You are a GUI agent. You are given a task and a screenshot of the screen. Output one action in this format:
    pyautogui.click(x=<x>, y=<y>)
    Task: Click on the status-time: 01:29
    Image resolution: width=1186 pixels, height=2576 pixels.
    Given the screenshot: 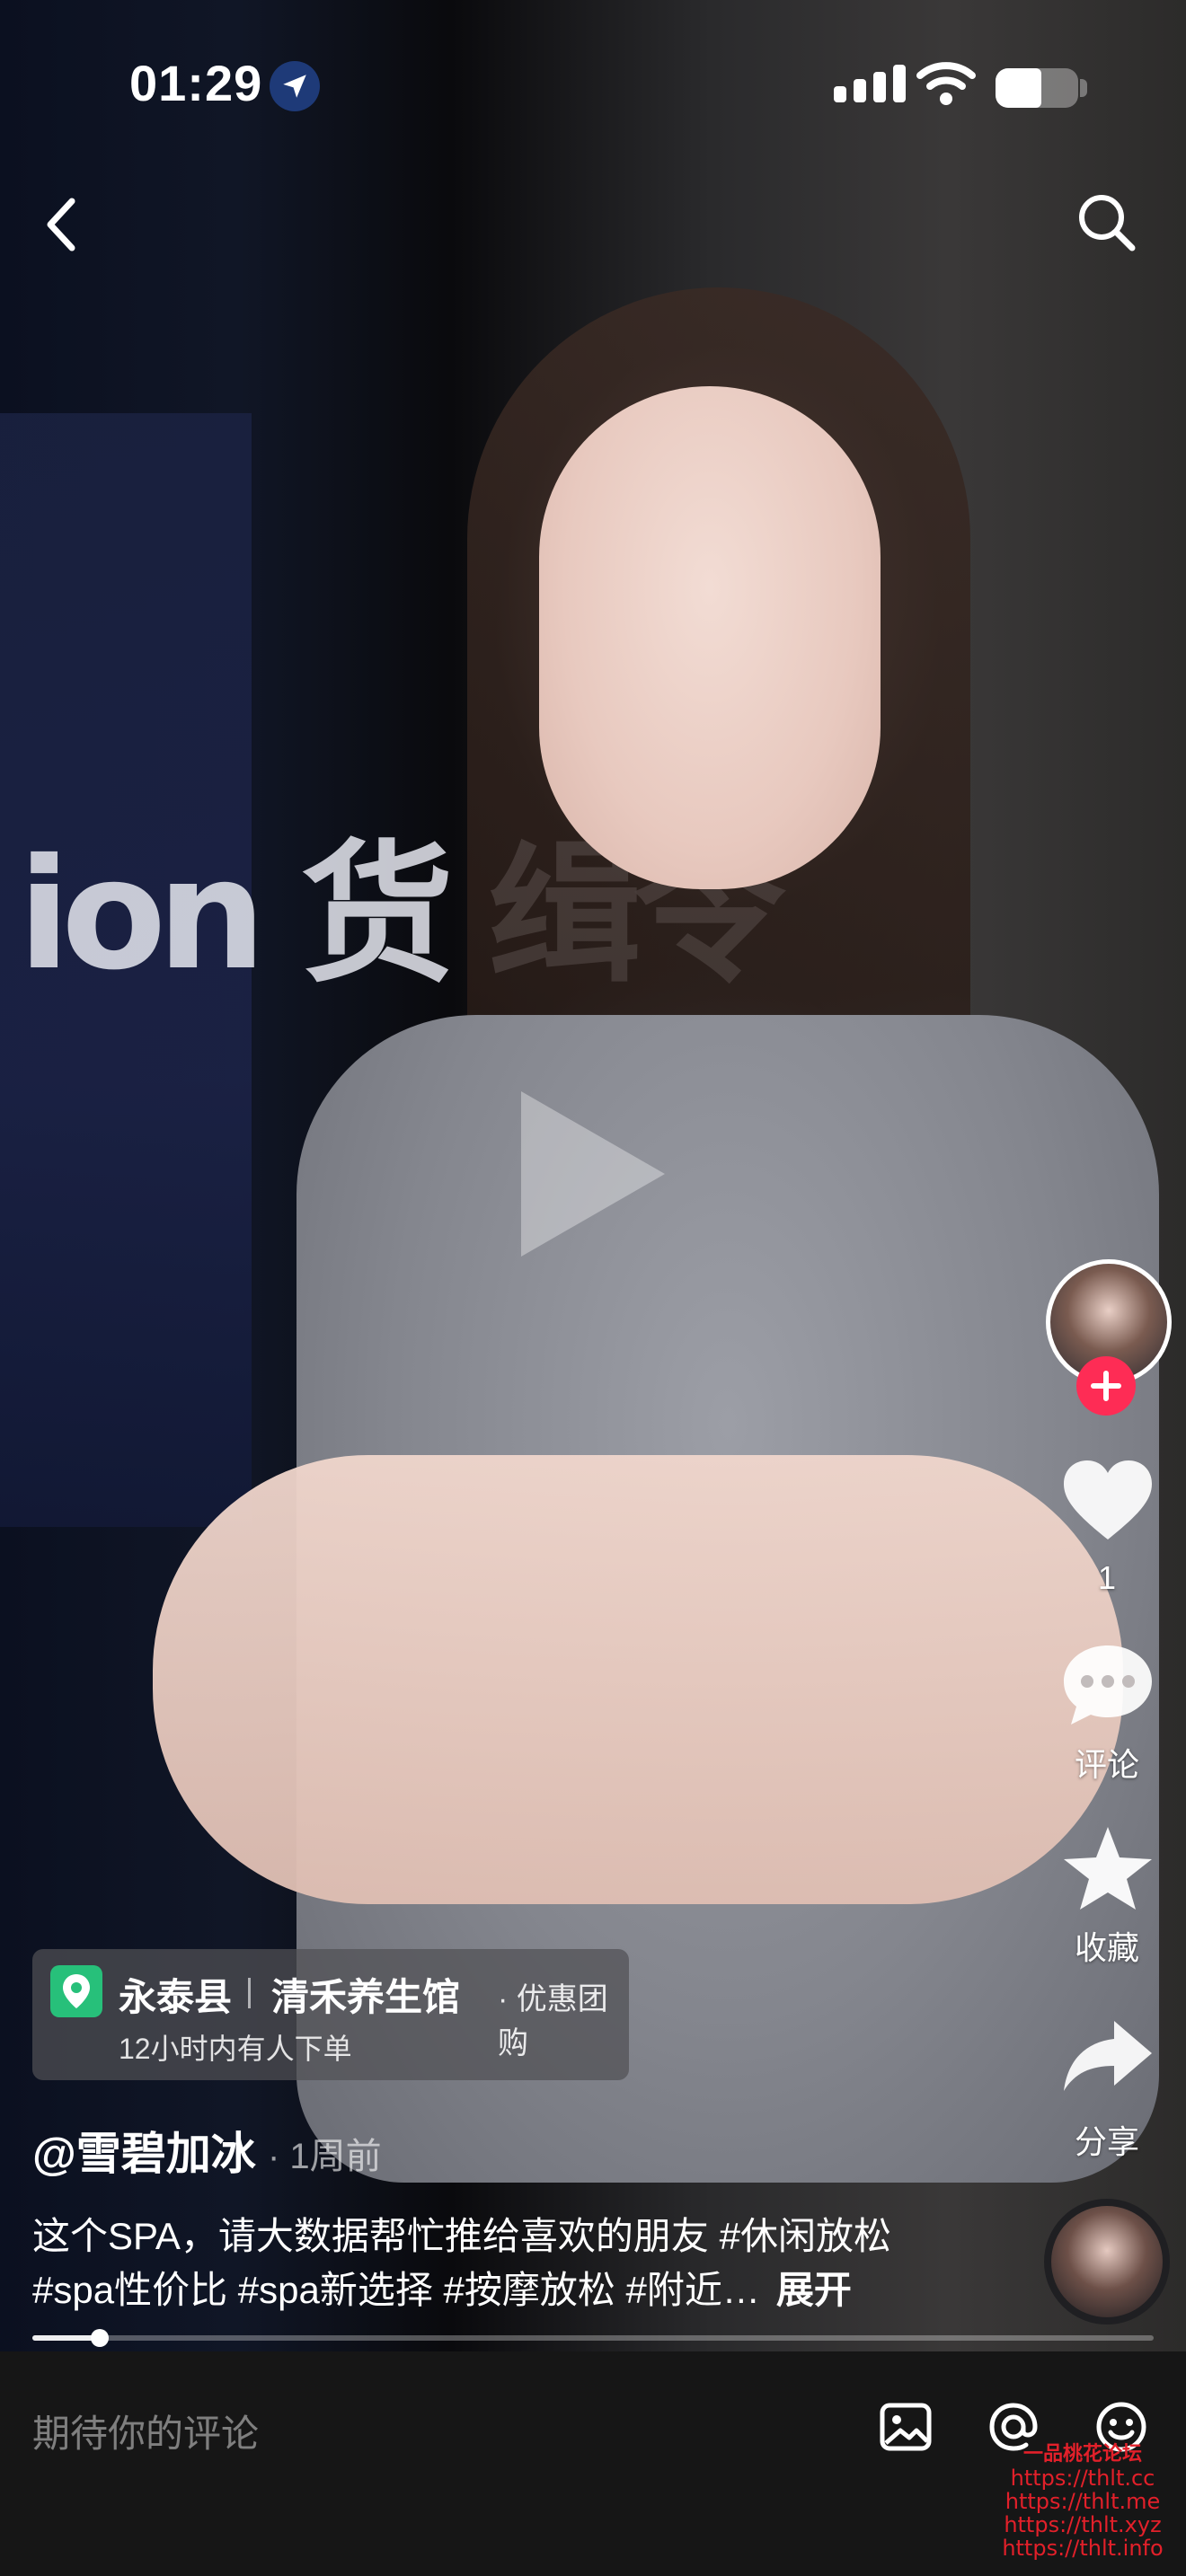 What is the action you would take?
    pyautogui.click(x=196, y=83)
    